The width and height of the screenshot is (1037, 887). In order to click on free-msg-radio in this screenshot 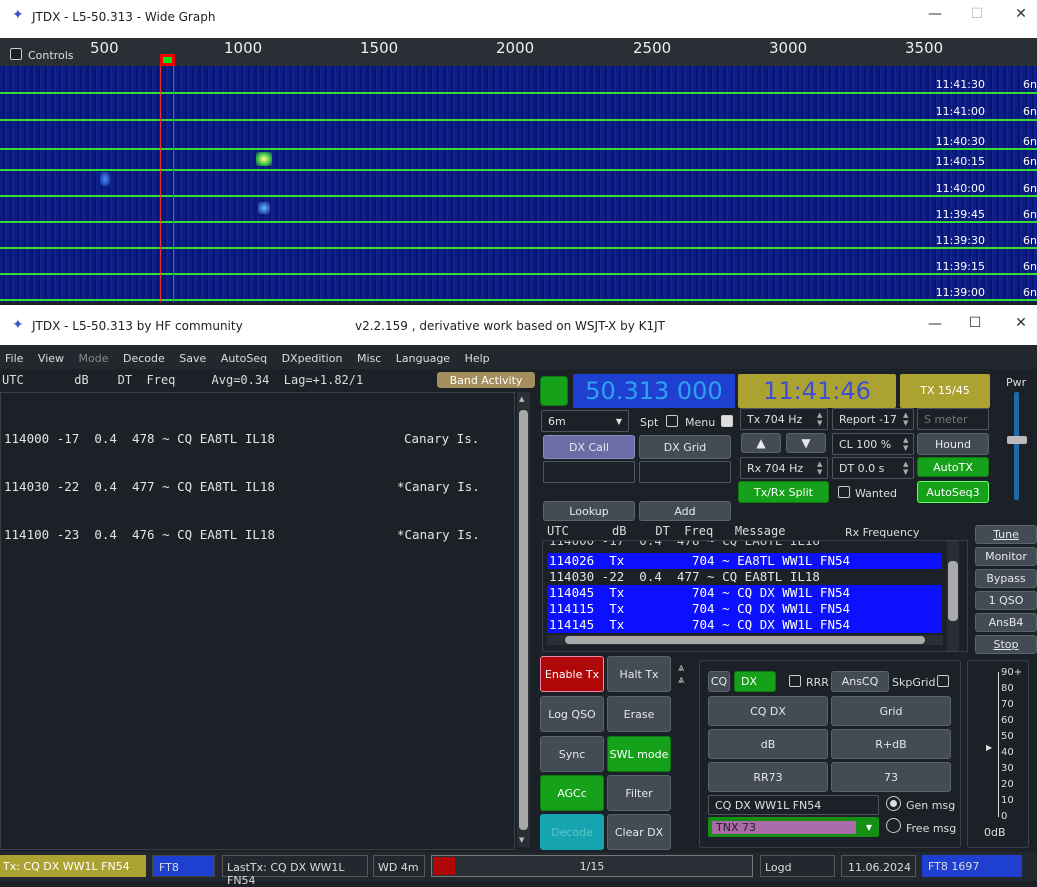, I will do `click(893, 825)`.